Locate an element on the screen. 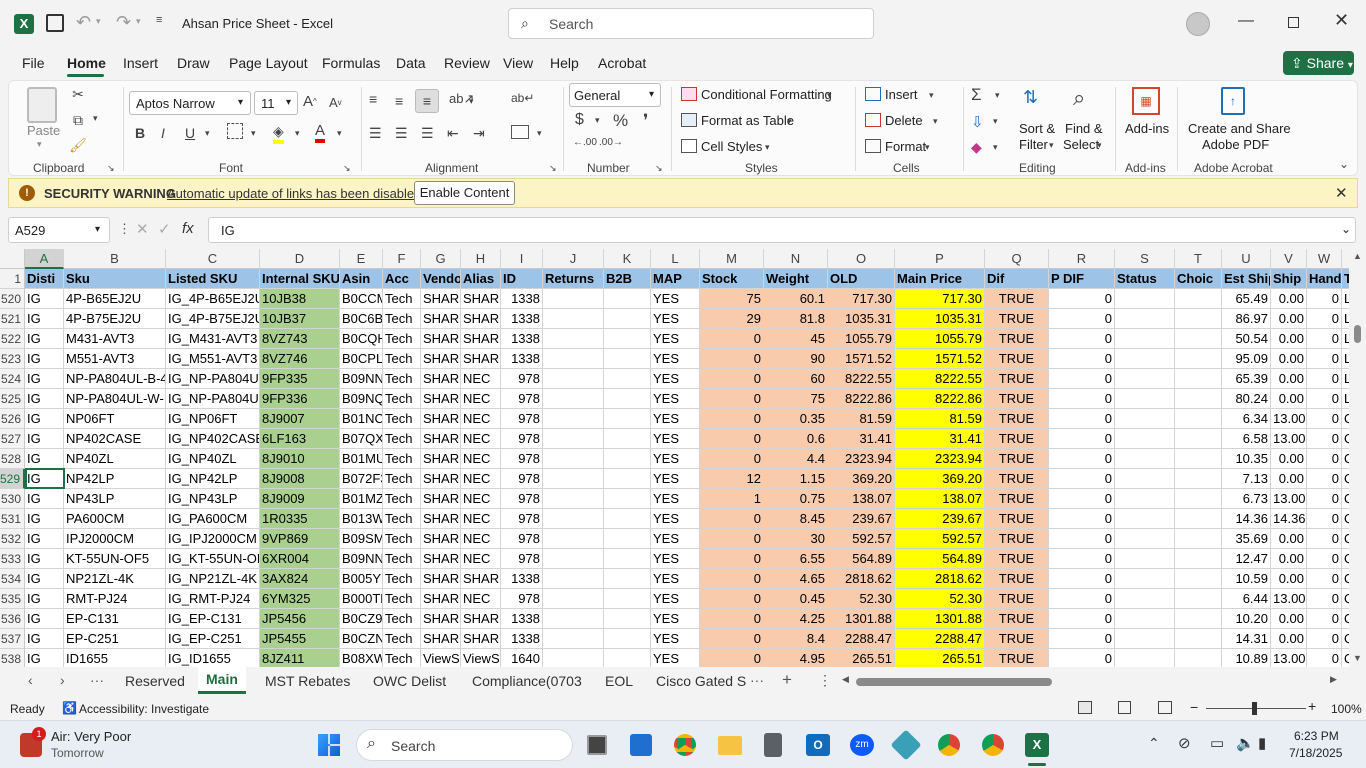 The height and width of the screenshot is (768, 1366). cell-old: 52.30 is located at coordinates (861, 599).